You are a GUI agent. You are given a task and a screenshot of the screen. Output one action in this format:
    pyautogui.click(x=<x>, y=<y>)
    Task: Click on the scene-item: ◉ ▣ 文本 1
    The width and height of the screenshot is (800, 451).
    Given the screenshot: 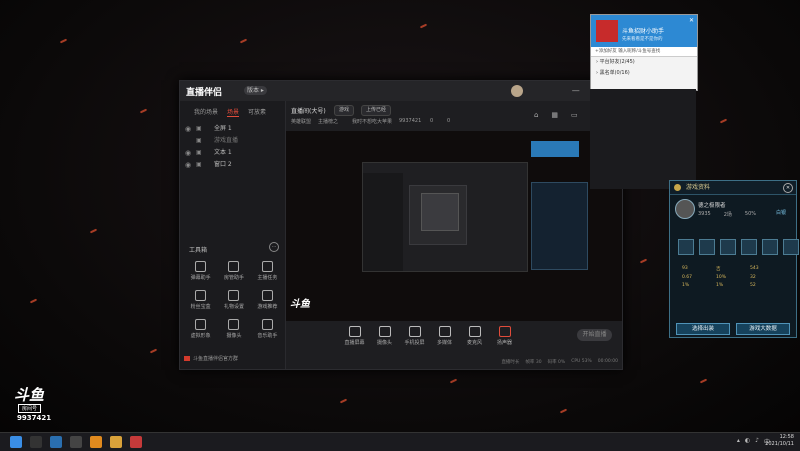 What is the action you would take?
    pyautogui.click(x=232, y=153)
    